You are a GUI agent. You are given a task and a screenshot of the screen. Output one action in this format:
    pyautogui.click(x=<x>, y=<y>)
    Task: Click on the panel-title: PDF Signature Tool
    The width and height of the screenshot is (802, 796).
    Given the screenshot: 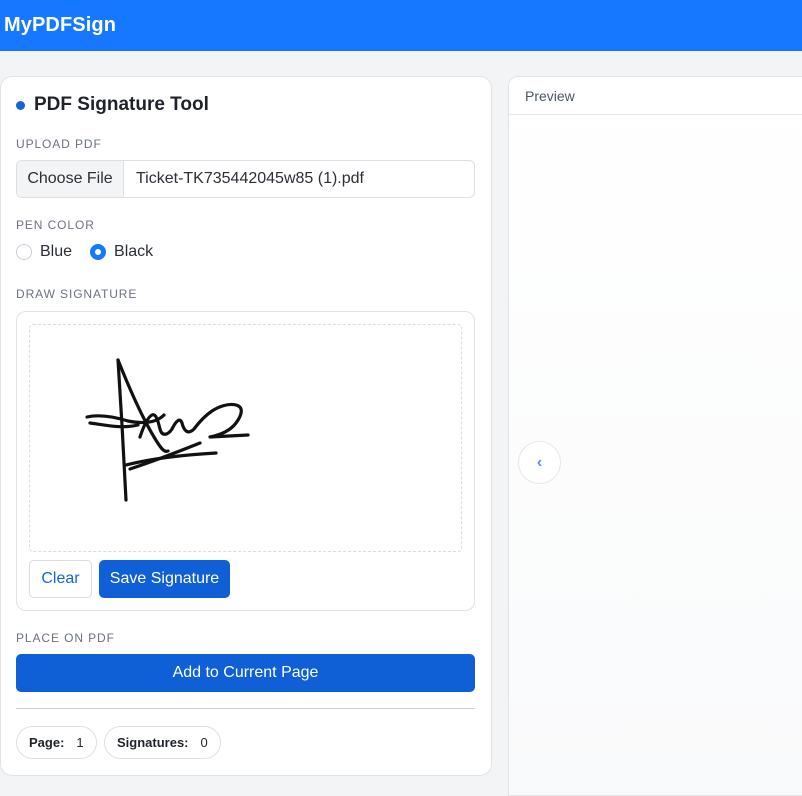 What is the action you would take?
    pyautogui.click(x=121, y=104)
    